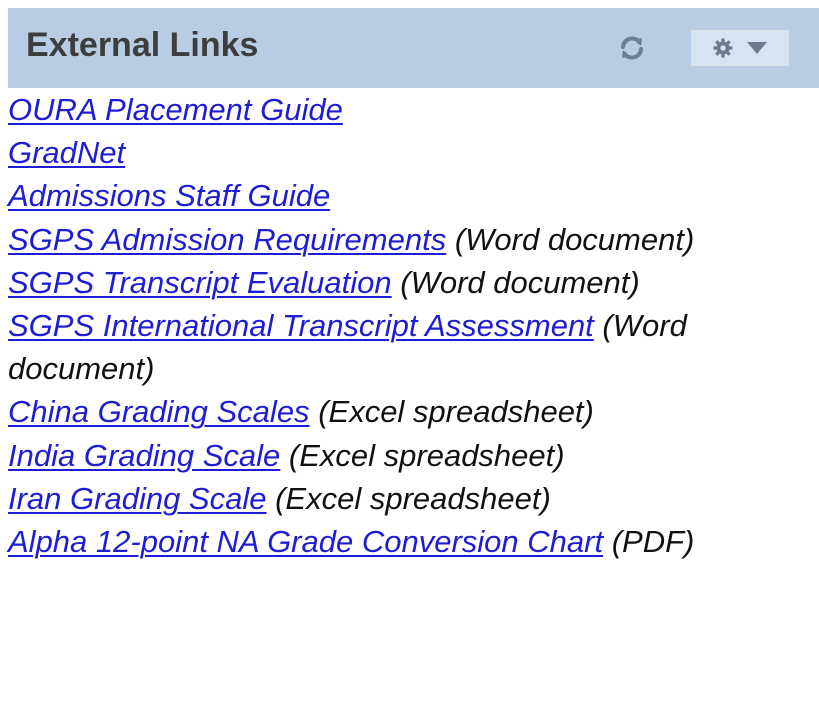  Describe the element at coordinates (137, 498) in the screenshot. I see `link-iran-grading-scale: Iran Grading Scale` at that location.